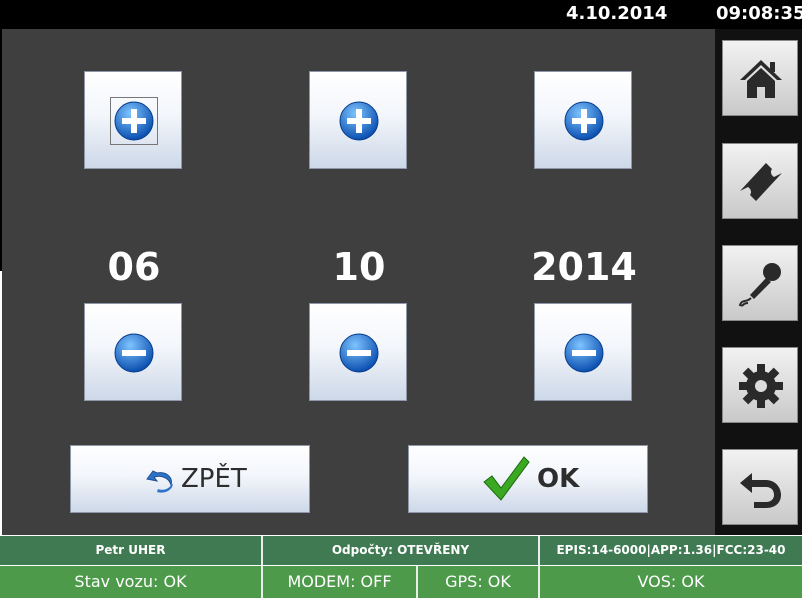 The width and height of the screenshot is (802, 601). Describe the element at coordinates (479, 582) in the screenshot. I see `gps-status: GPS: OK` at that location.